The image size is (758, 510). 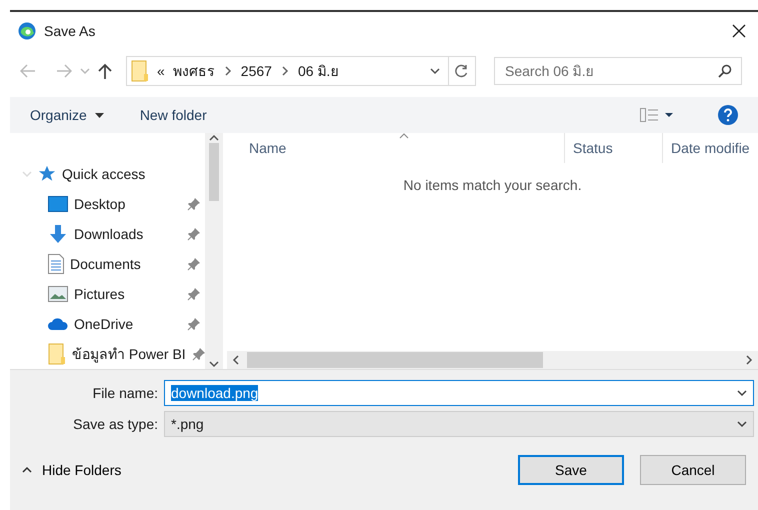 What do you see at coordinates (127, 204) in the screenshot?
I see `sidebar-item: Desktop` at bounding box center [127, 204].